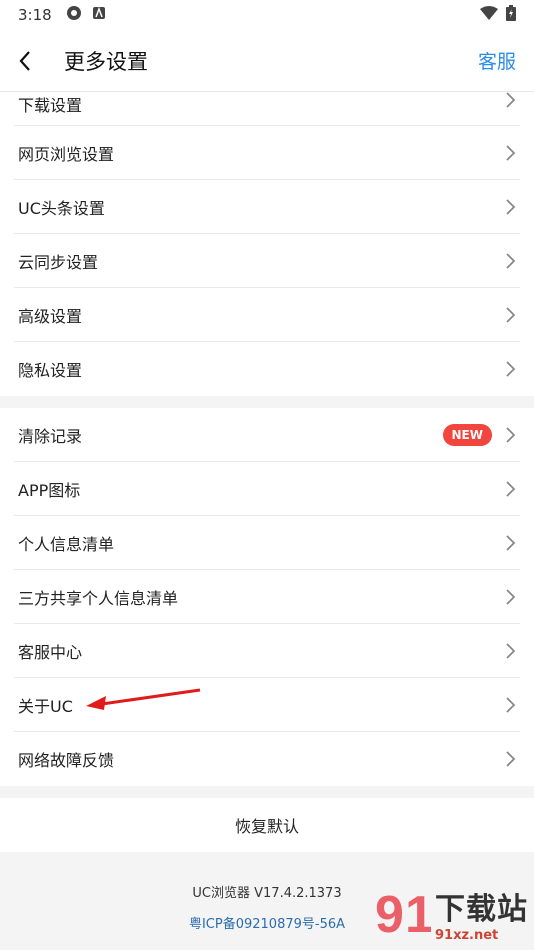  Describe the element at coordinates (50, 652) in the screenshot. I see `menu-item-label: 客服中心` at that location.